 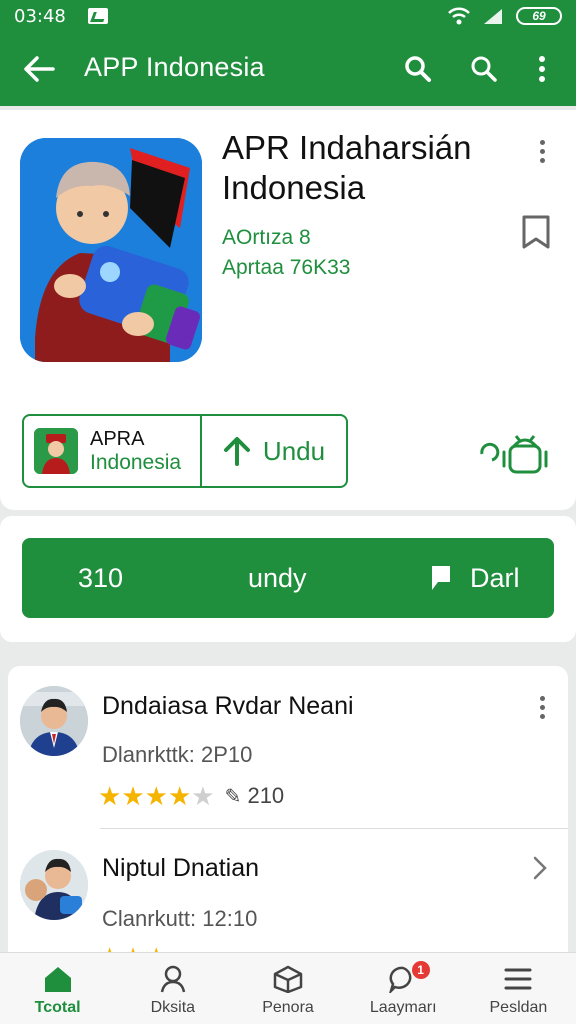 I want to click on box-icon, so click(x=288, y=979).